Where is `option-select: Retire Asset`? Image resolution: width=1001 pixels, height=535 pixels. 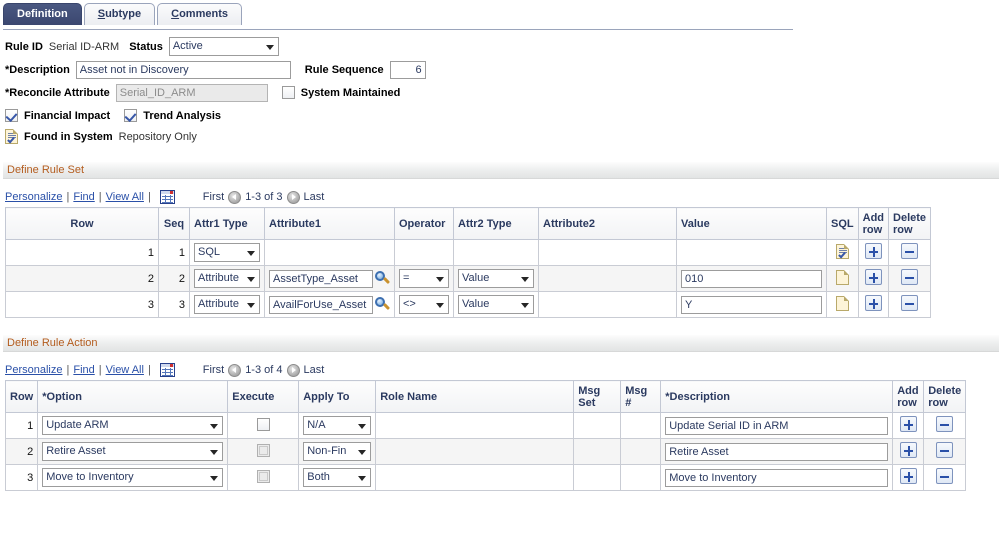 option-select: Retire Asset is located at coordinates (133, 451).